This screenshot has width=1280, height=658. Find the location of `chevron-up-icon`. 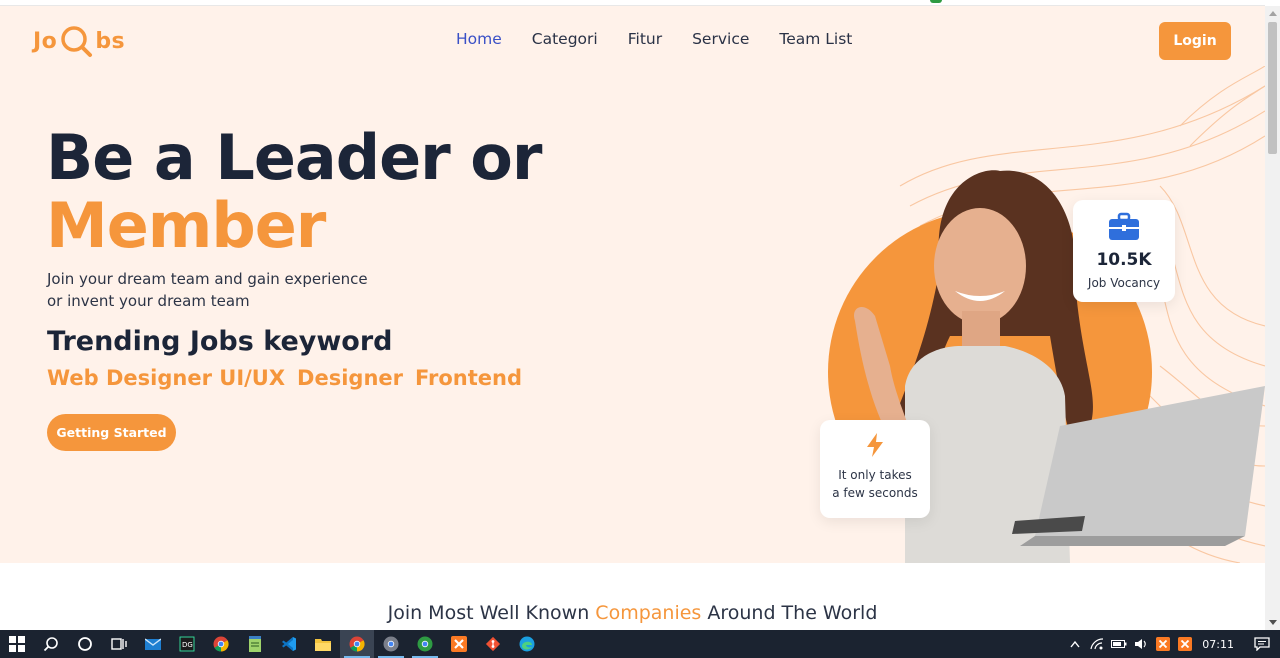

chevron-up-icon is located at coordinates (1075, 644).